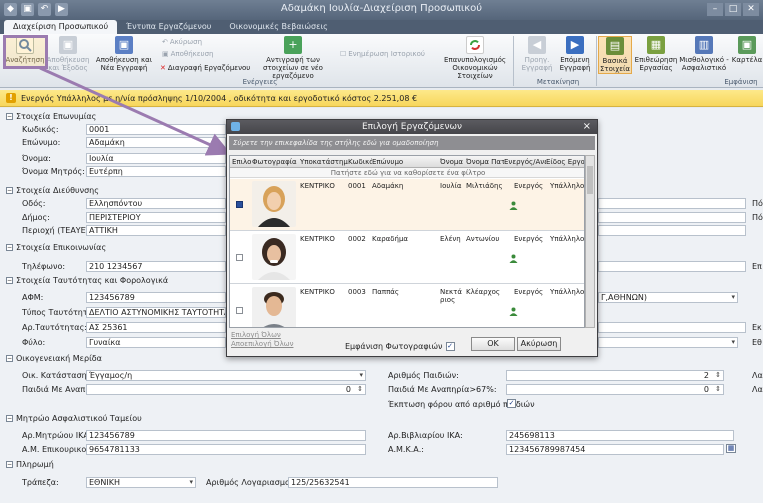 Image resolution: width=763 pixels, height=503 pixels. What do you see at coordinates (156, 230) in the screenshot?
I see `region-field: ΑΤΤΙΚΗ` at bounding box center [156, 230].